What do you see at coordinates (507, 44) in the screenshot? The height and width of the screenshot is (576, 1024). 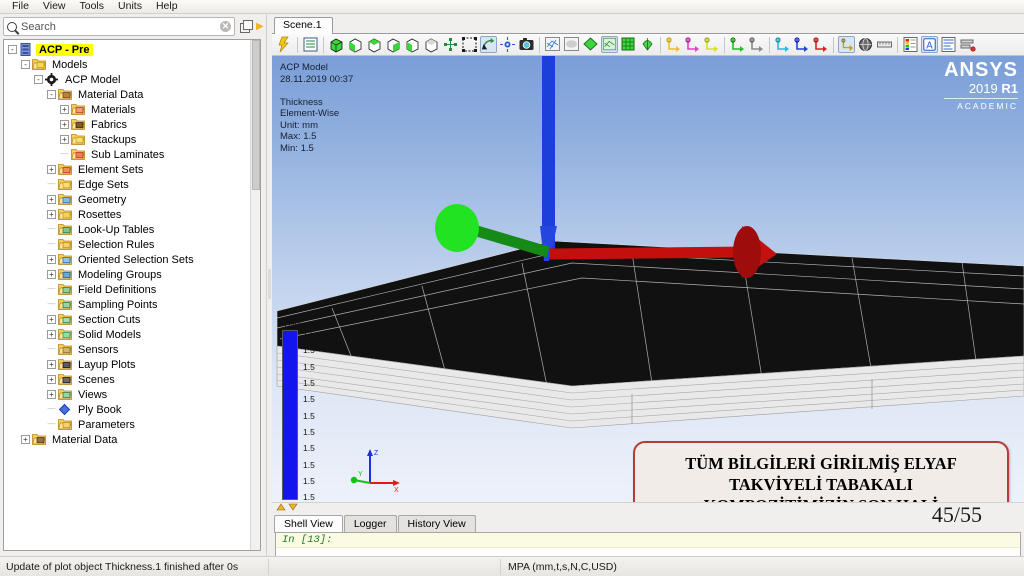 I see `rotation-center-icon` at bounding box center [507, 44].